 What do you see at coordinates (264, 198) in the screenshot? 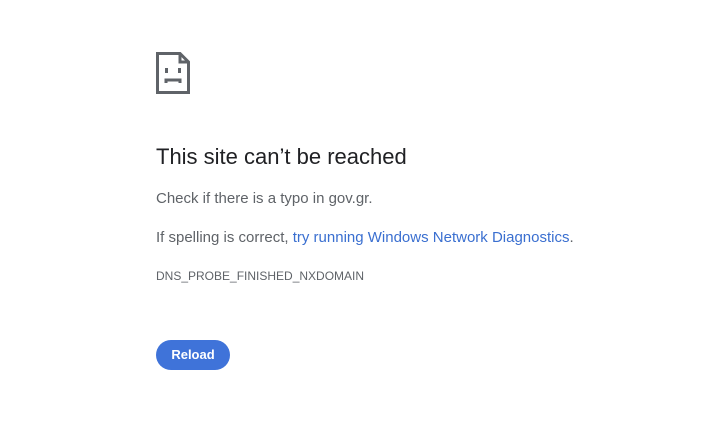
I see `typo-hint-text: Check if there is a typo in gov.gr.` at bounding box center [264, 198].